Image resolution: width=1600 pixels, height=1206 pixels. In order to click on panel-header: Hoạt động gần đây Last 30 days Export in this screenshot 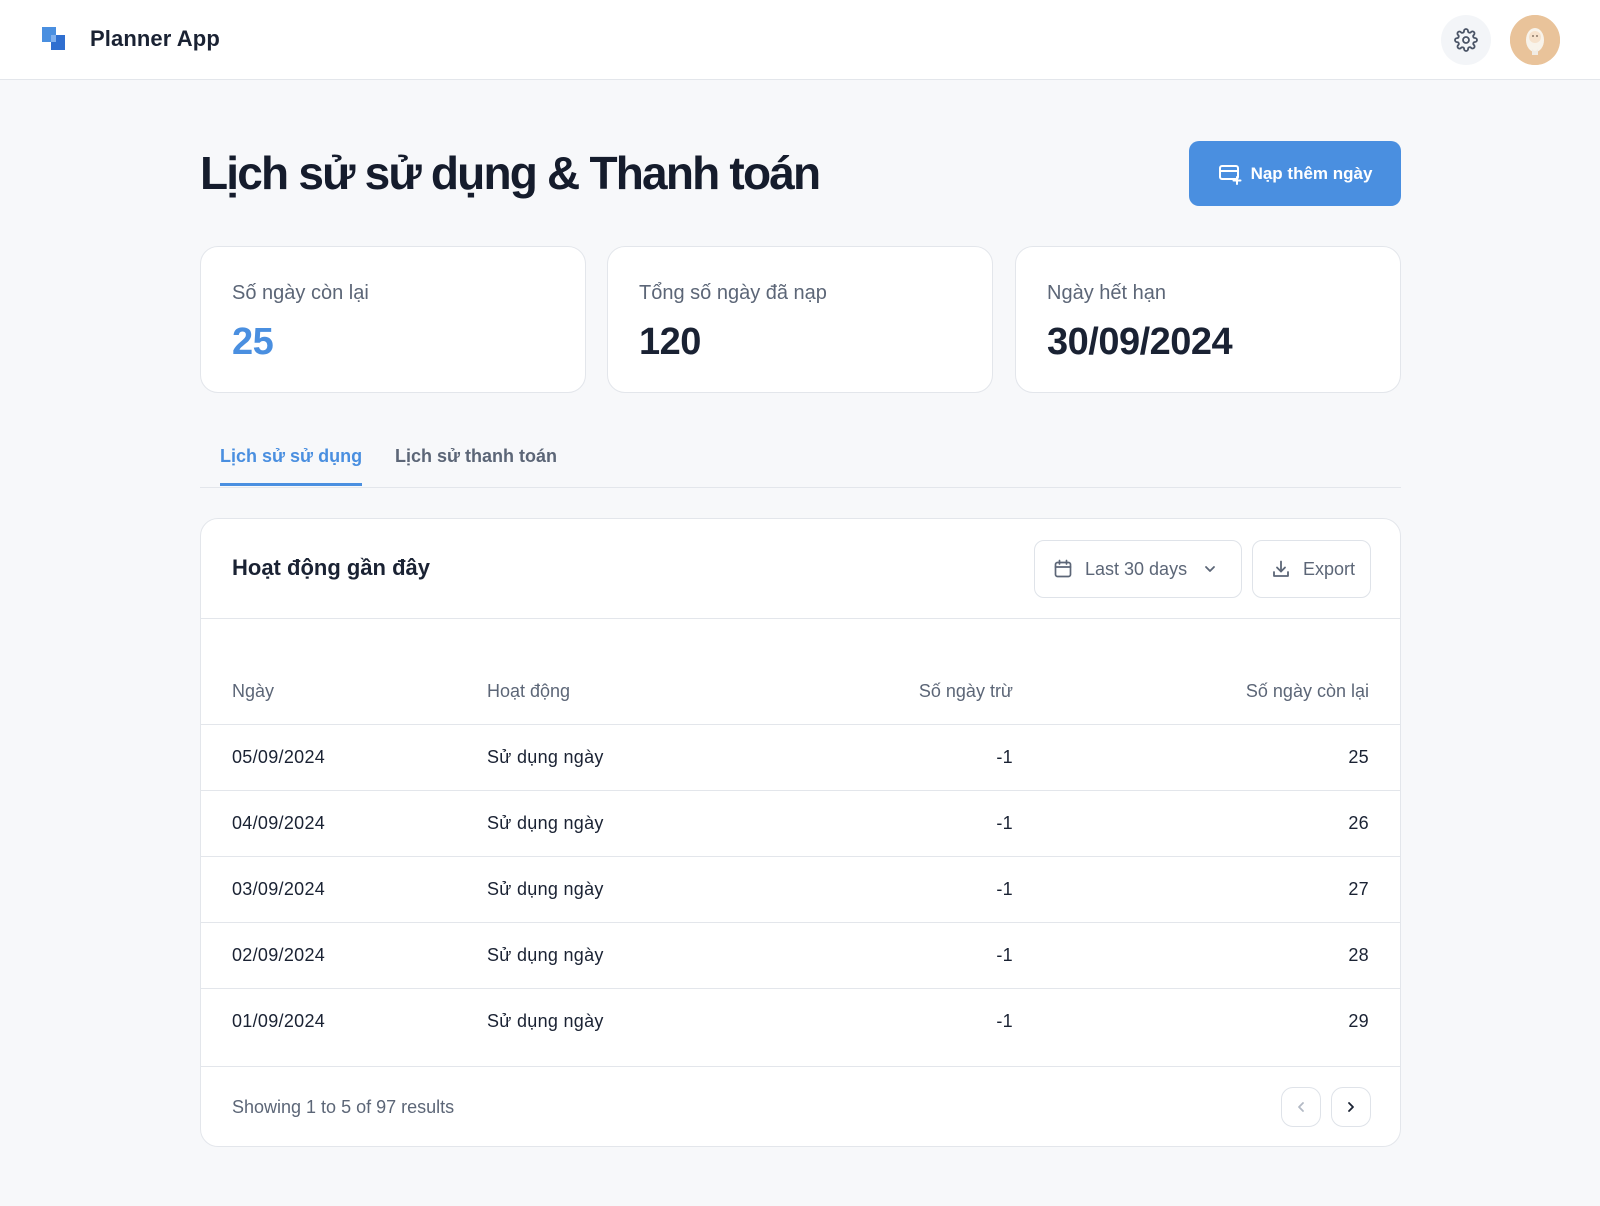, I will do `click(800, 569)`.